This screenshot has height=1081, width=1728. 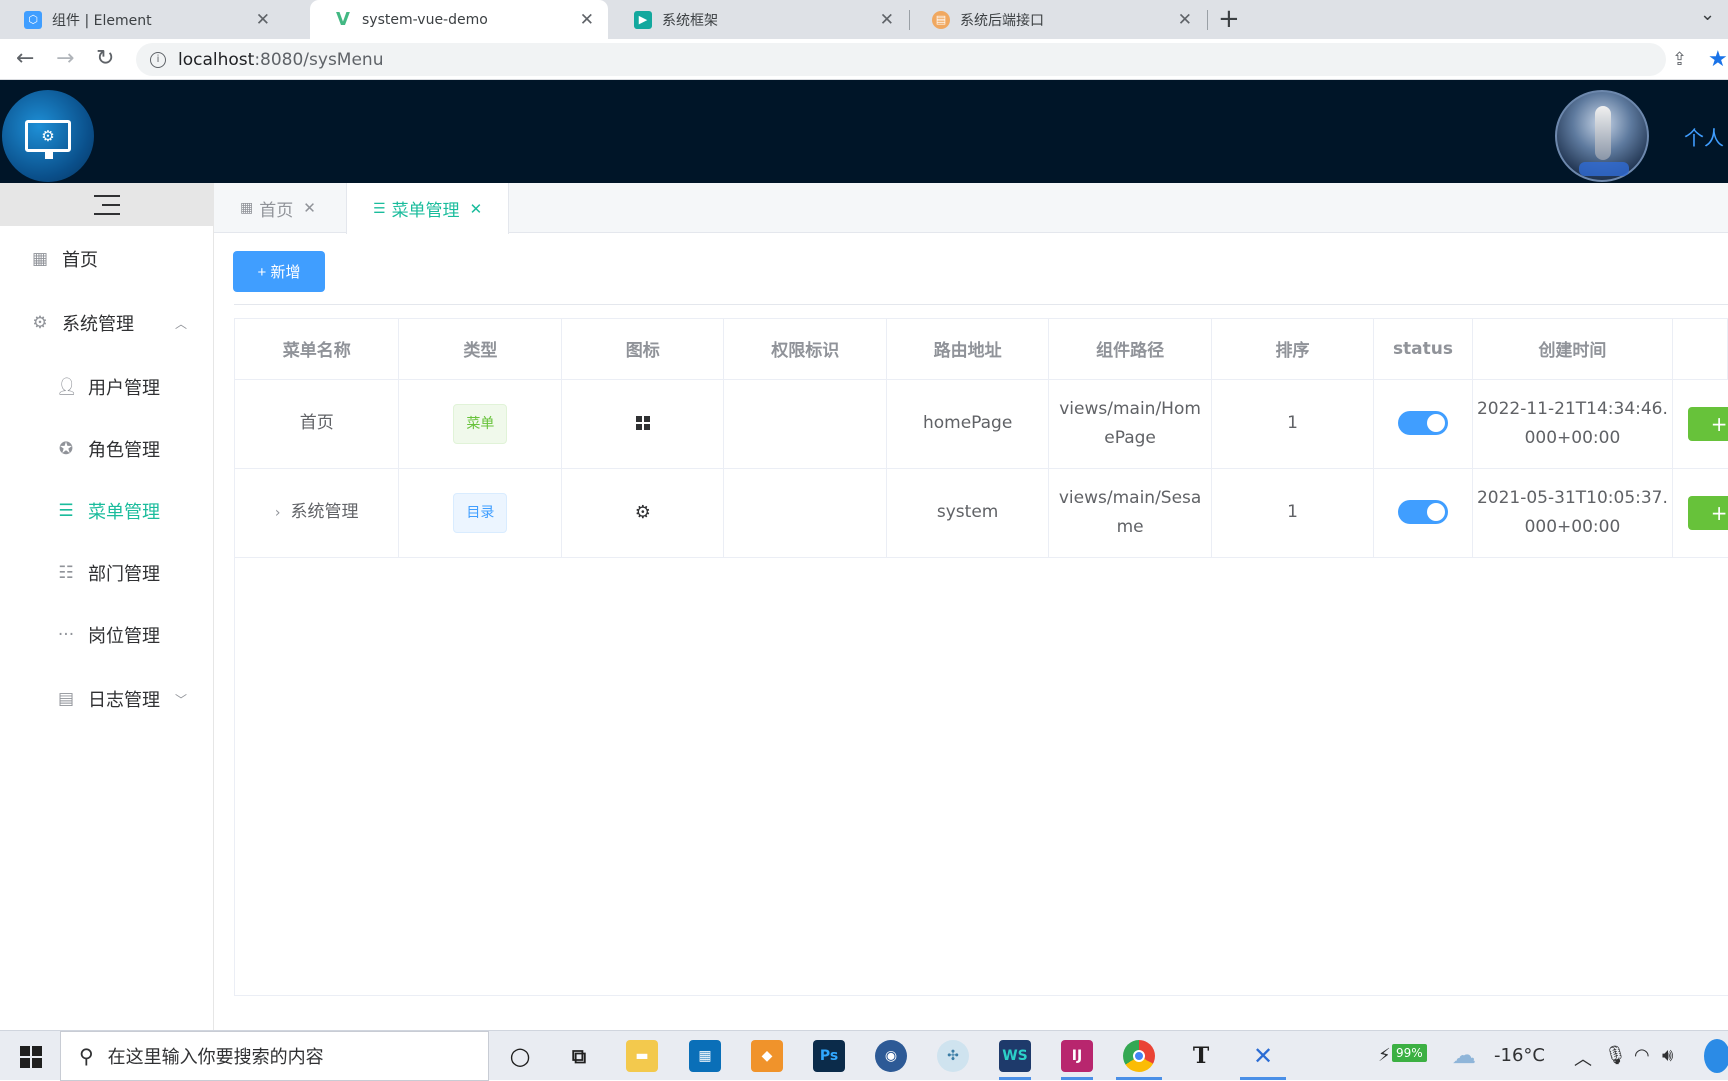 I want to click on browser-tab-backend-api: ▤ 系统后端接口 ✕, so click(x=1058, y=19).